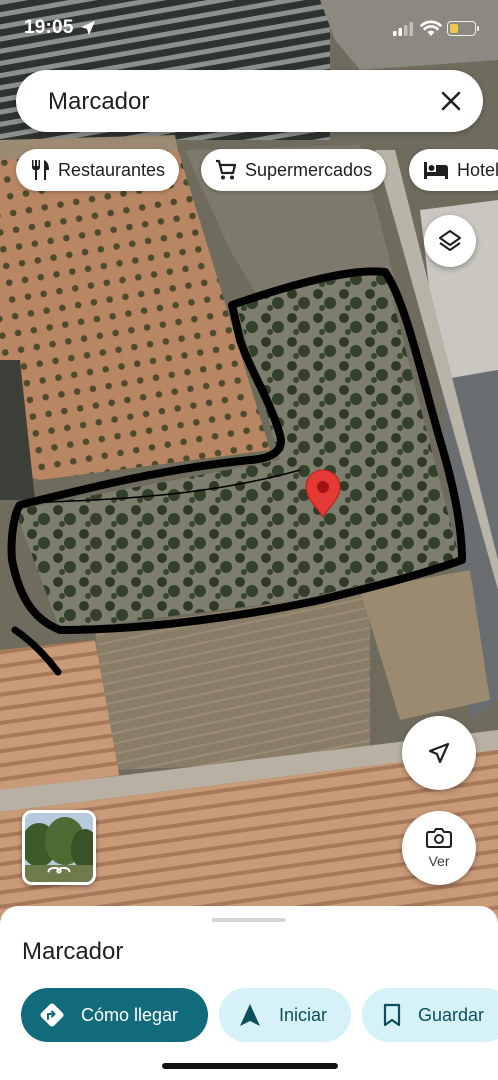 The width and height of the screenshot is (498, 1080). Describe the element at coordinates (436, 170) in the screenshot. I see `bed-icon` at that location.